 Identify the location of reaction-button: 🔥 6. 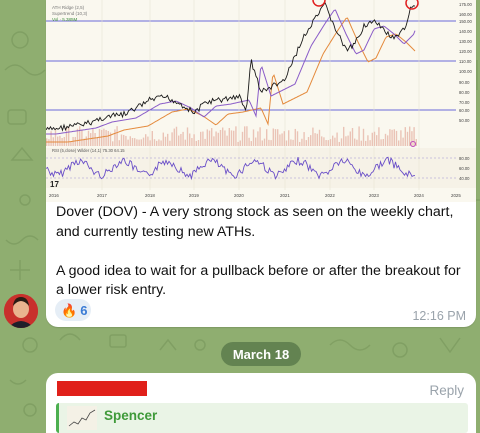
(73, 310).